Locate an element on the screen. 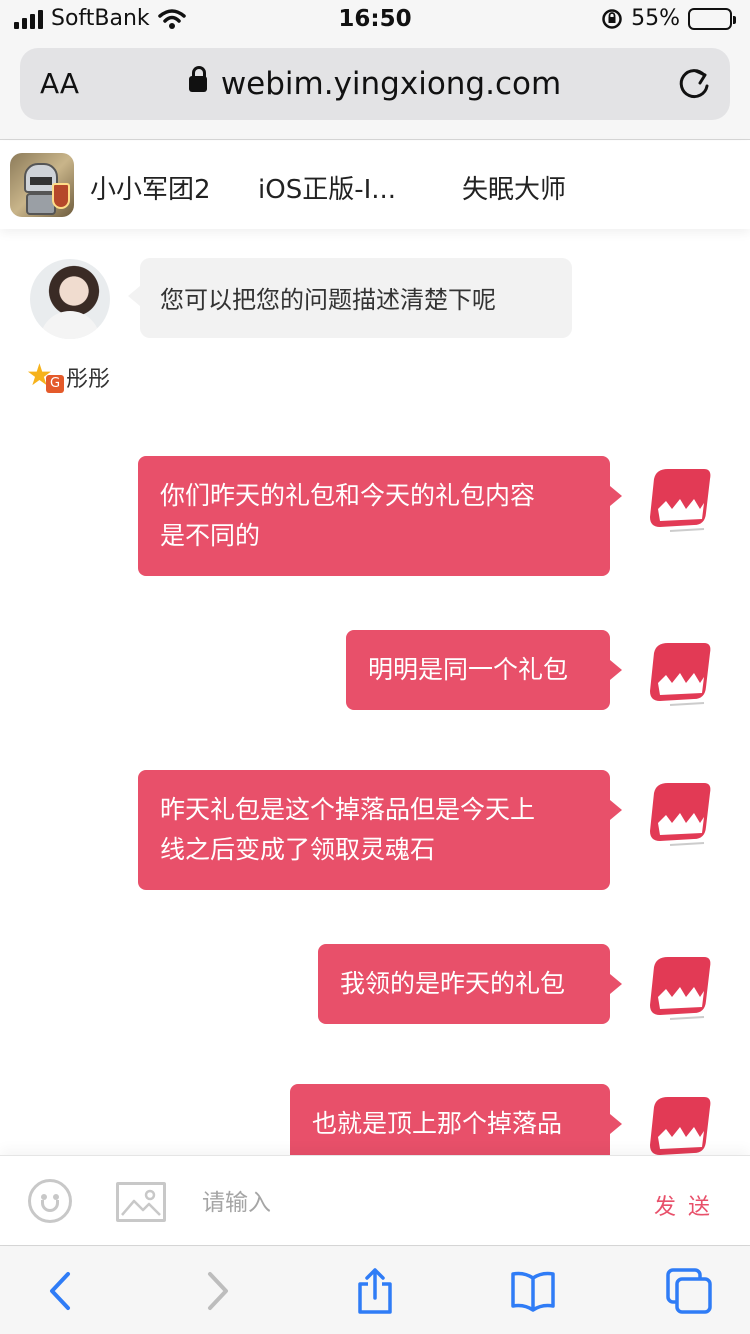 The image size is (750, 1334). image-icon is located at coordinates (141, 1202).